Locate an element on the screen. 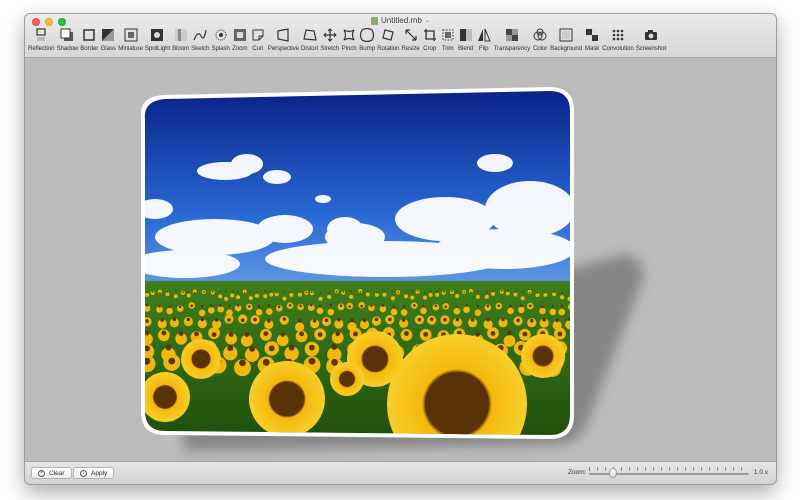 The width and height of the screenshot is (800, 500). tool-curl: Curl is located at coordinates (258, 39).